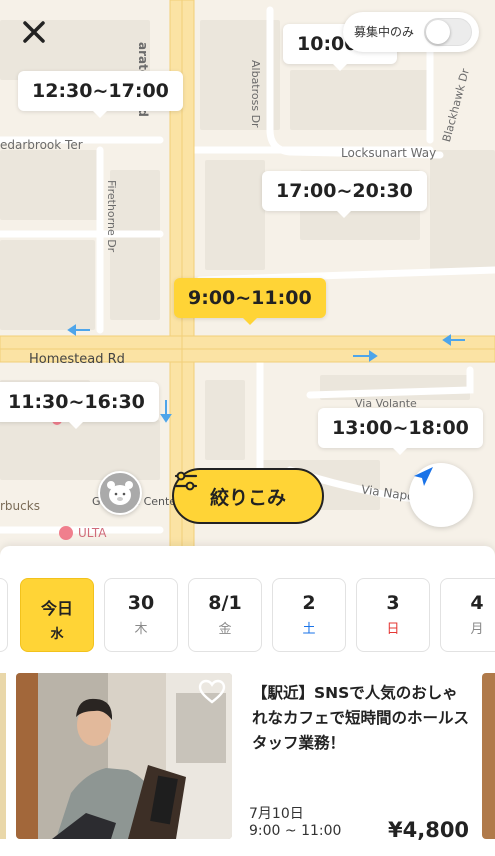 This screenshot has width=495, height=856. What do you see at coordinates (79, 405) in the screenshot?
I see `map-pin-job: 11:30~16:30` at bounding box center [79, 405].